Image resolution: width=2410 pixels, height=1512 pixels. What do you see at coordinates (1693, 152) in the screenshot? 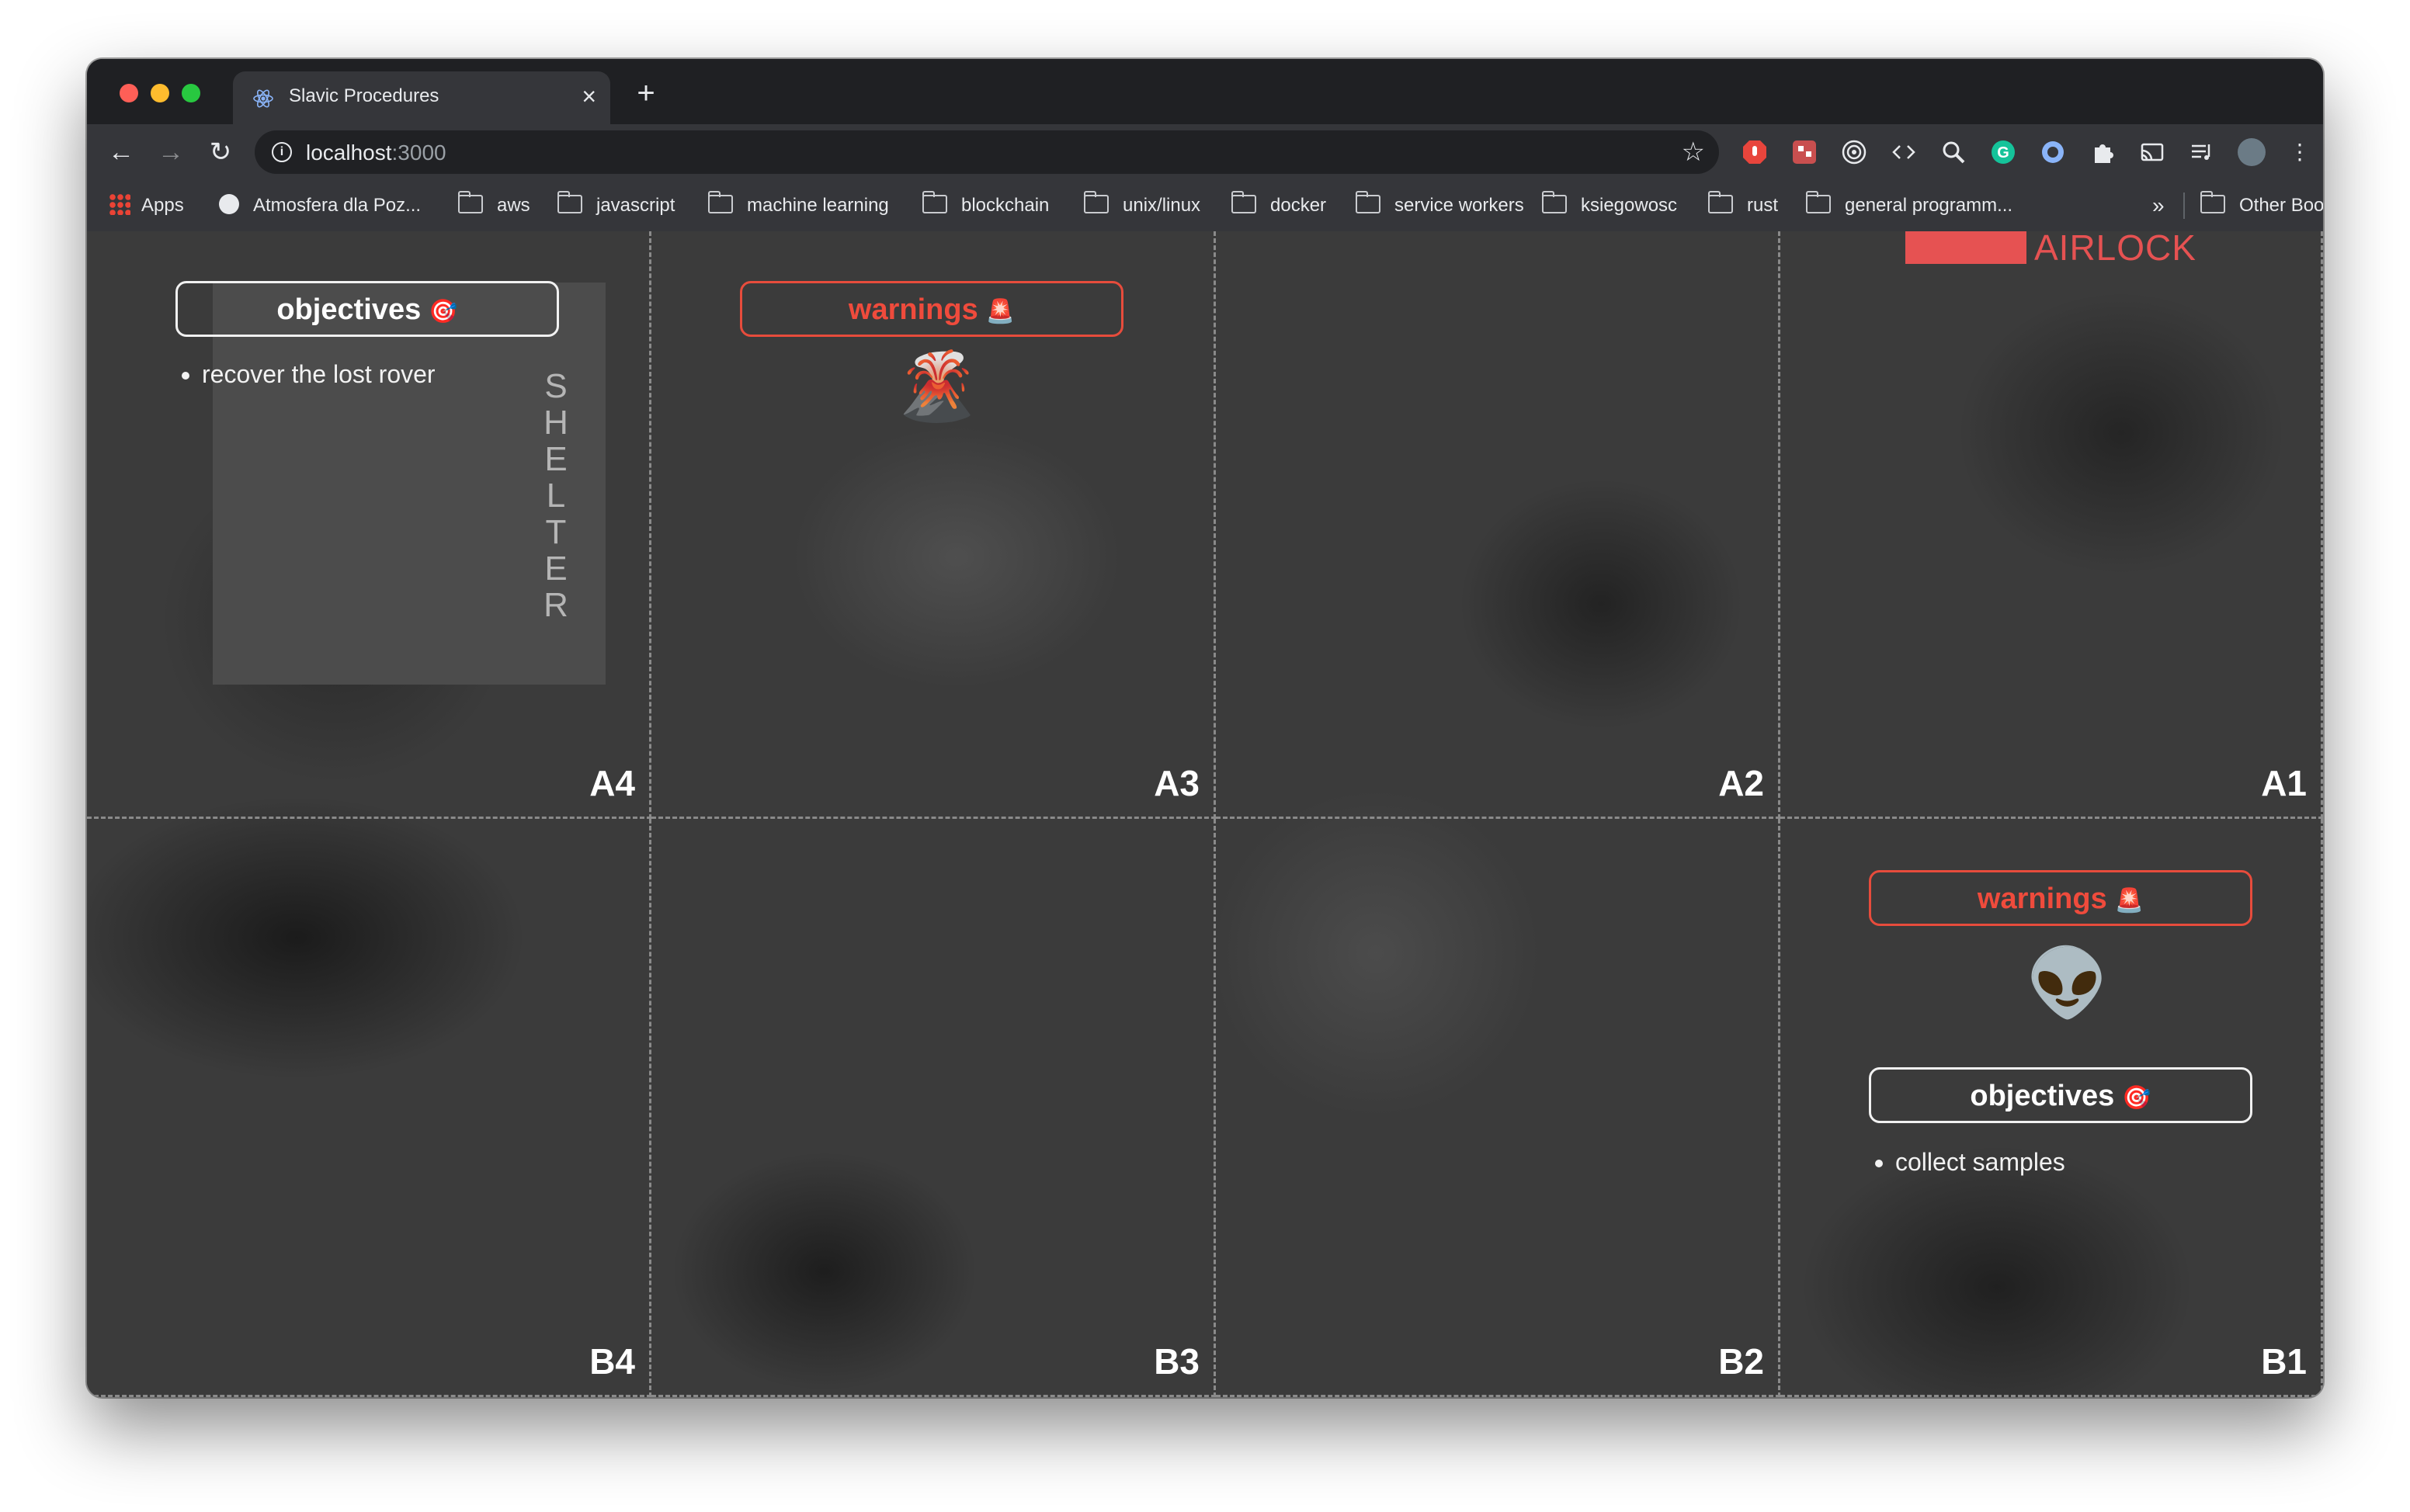
I see `bookmark-star-icon: ☆` at bounding box center [1693, 152].